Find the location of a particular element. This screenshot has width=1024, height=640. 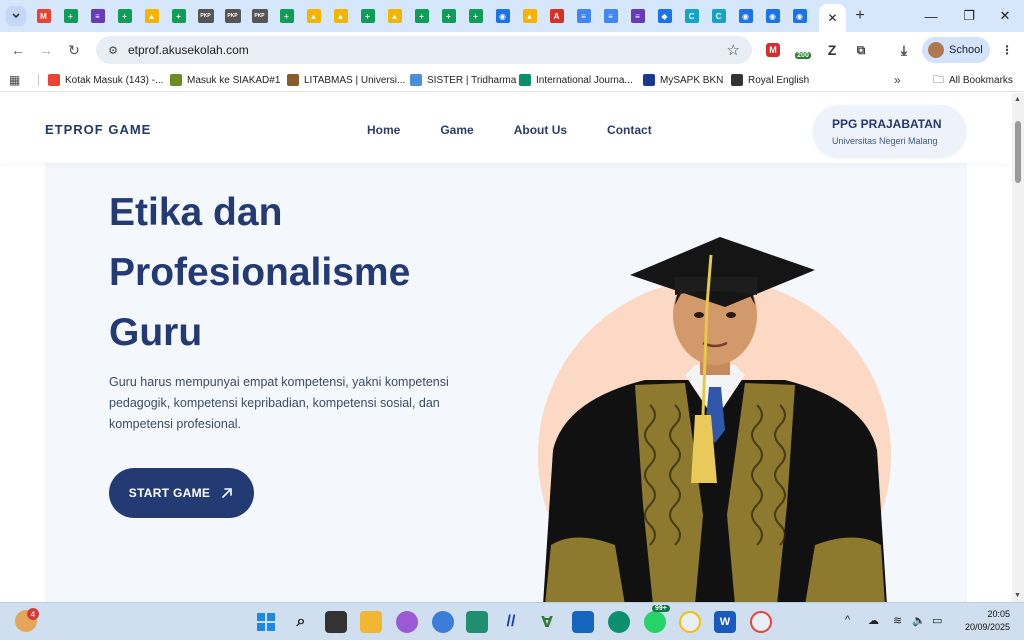

tab-2: ≡ is located at coordinates (97, 16).